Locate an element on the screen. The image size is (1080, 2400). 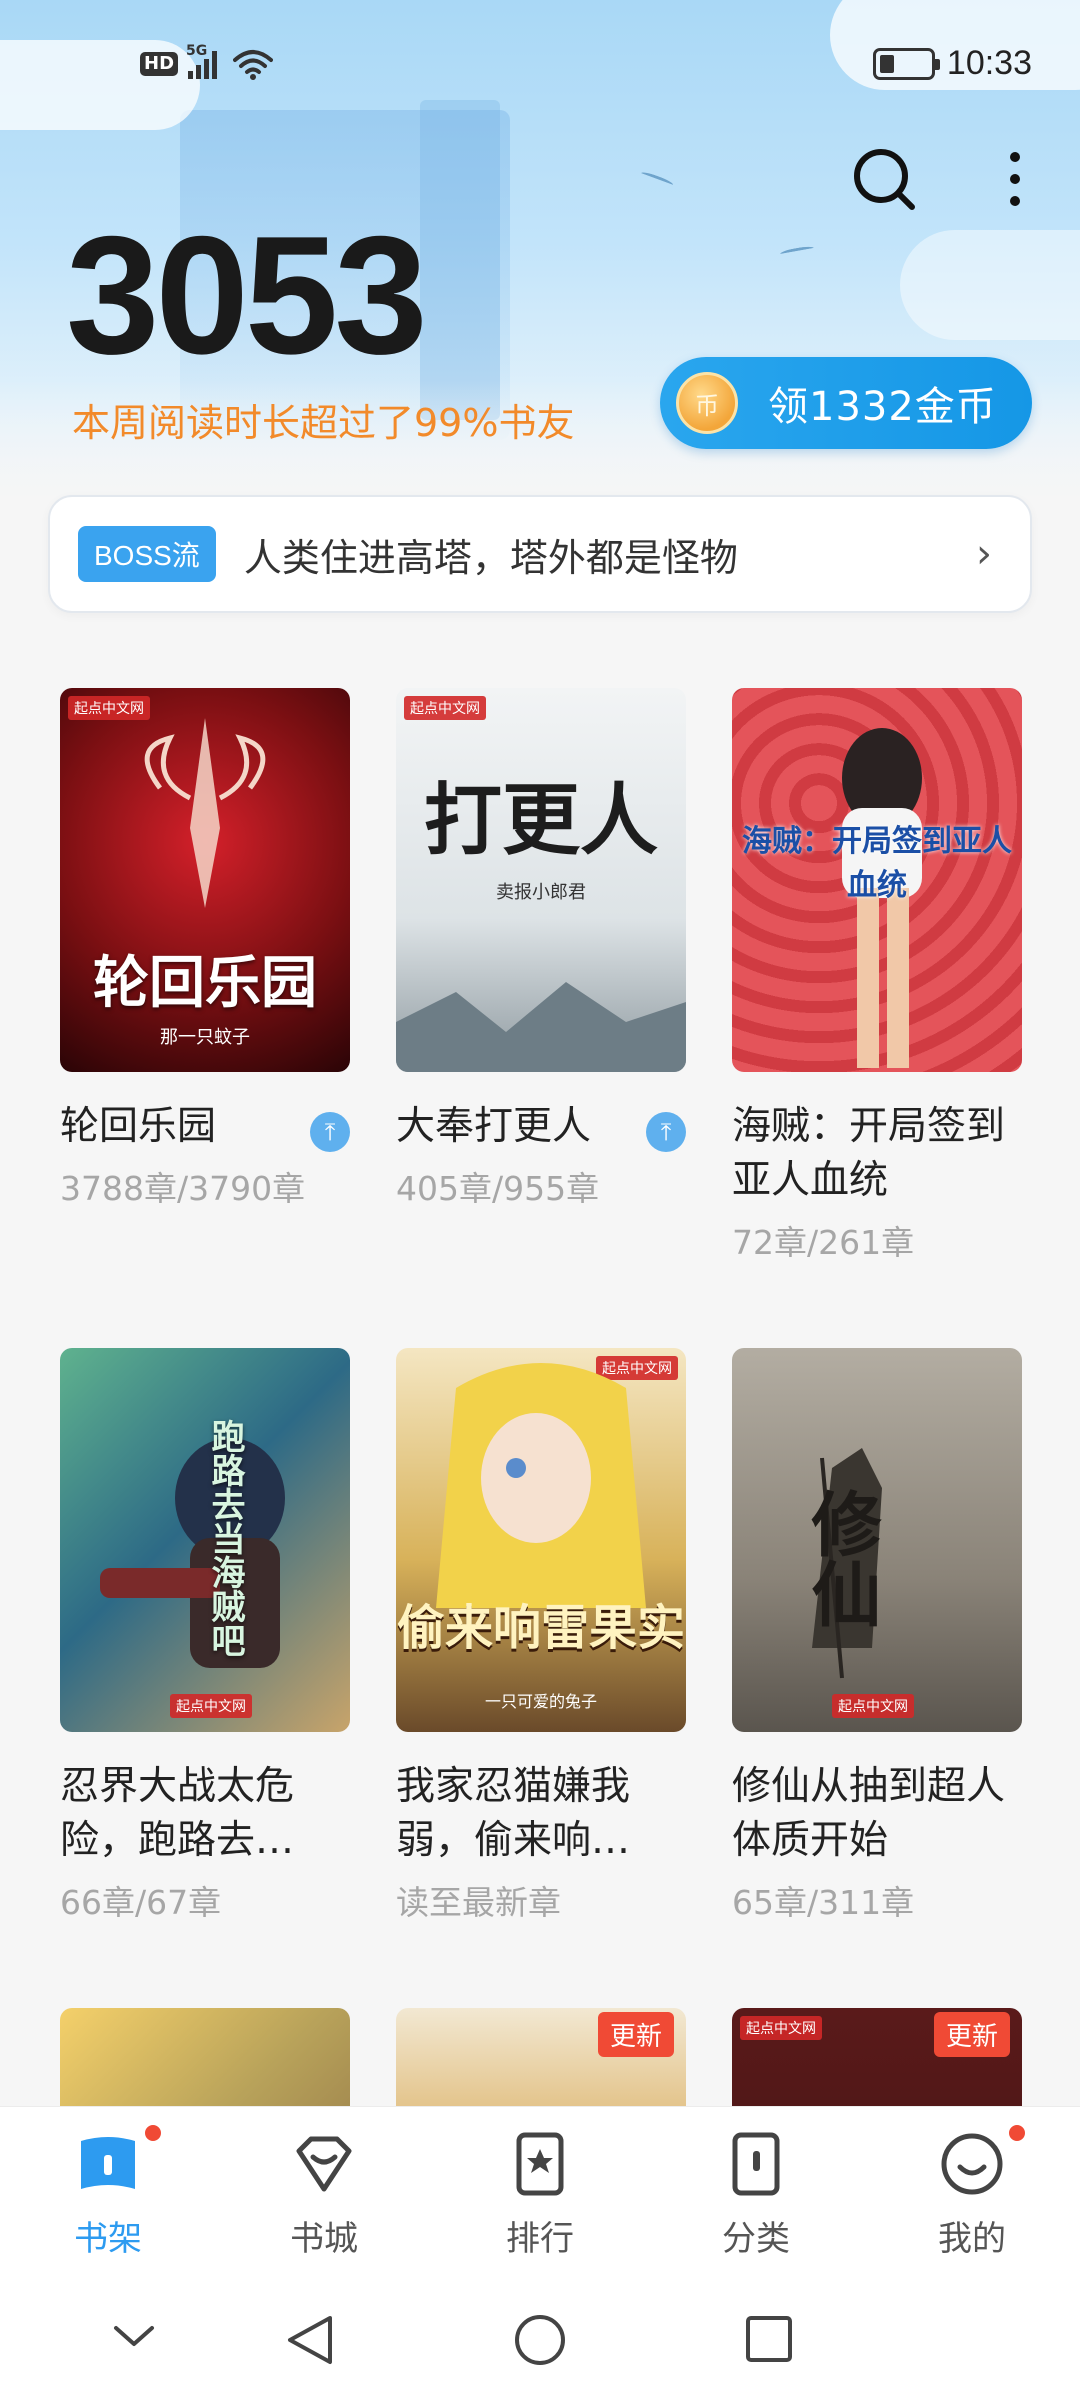
nav-ranking: 排行 is located at coordinates (540, 2194).